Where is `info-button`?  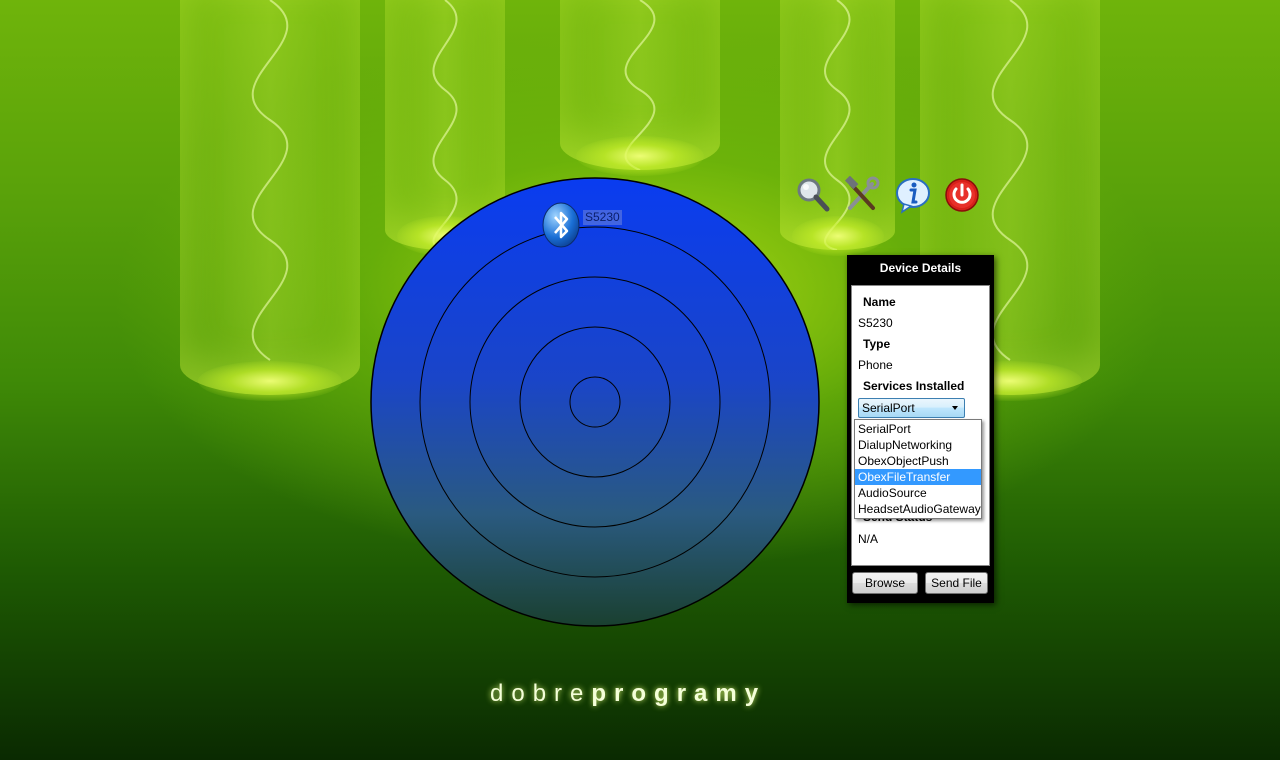 info-button is located at coordinates (913, 195).